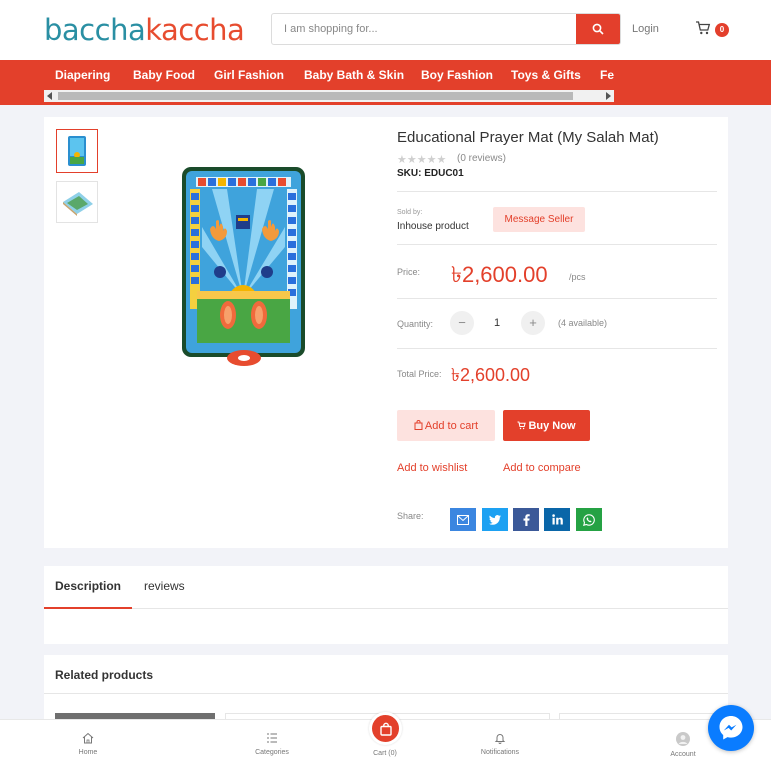 Image resolution: width=771 pixels, height=768 pixels. I want to click on bottom-nav-cart-button, so click(385, 728).